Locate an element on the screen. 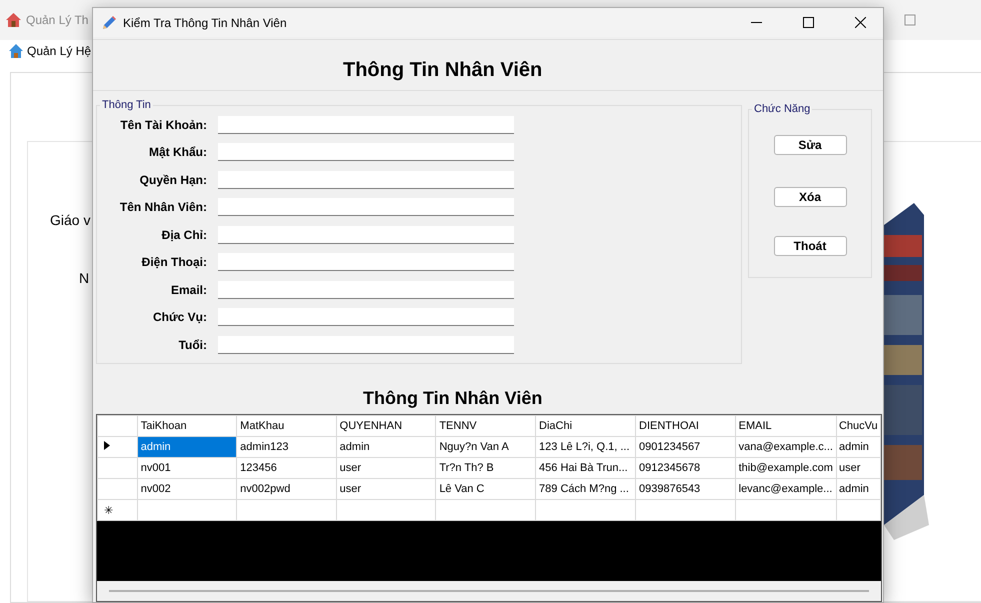 The image size is (981, 603). table-cell: 123456 is located at coordinates (286, 468).